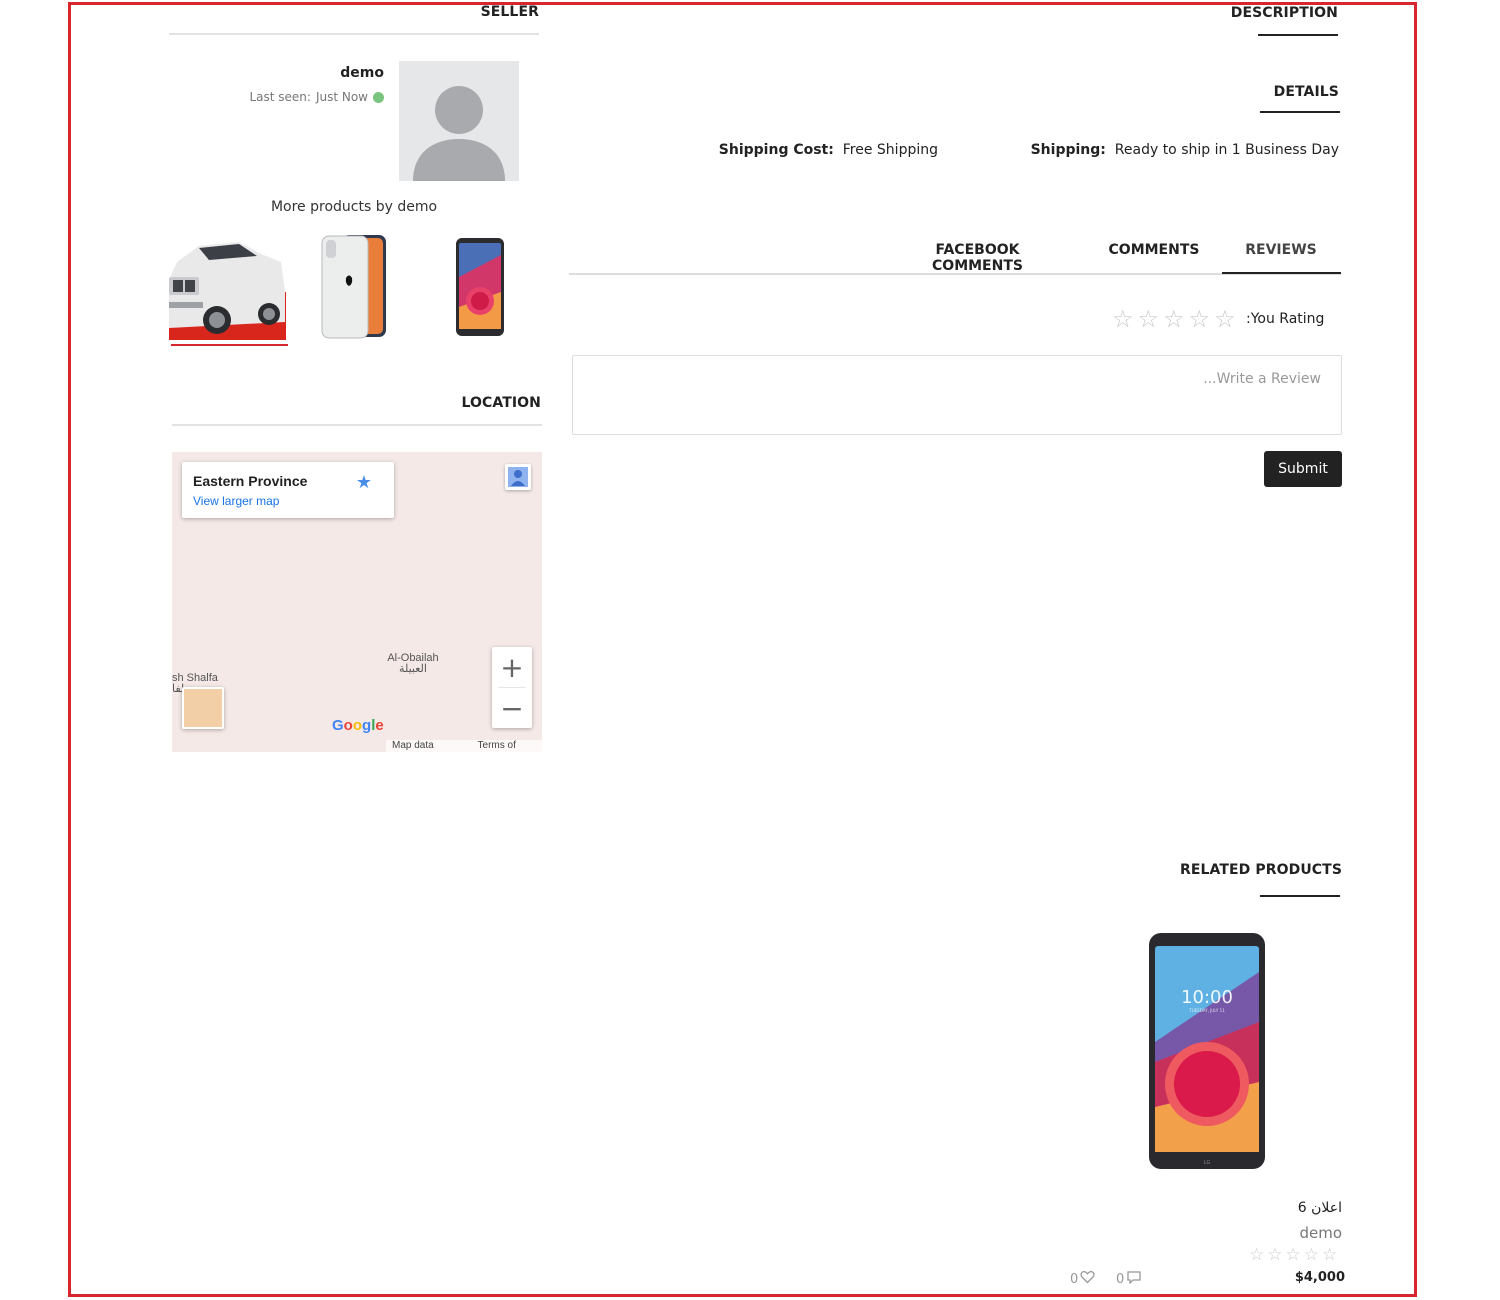 This screenshot has width=1500, height=1300. I want to click on description-heading: DESCRIPTION, so click(1284, 13).